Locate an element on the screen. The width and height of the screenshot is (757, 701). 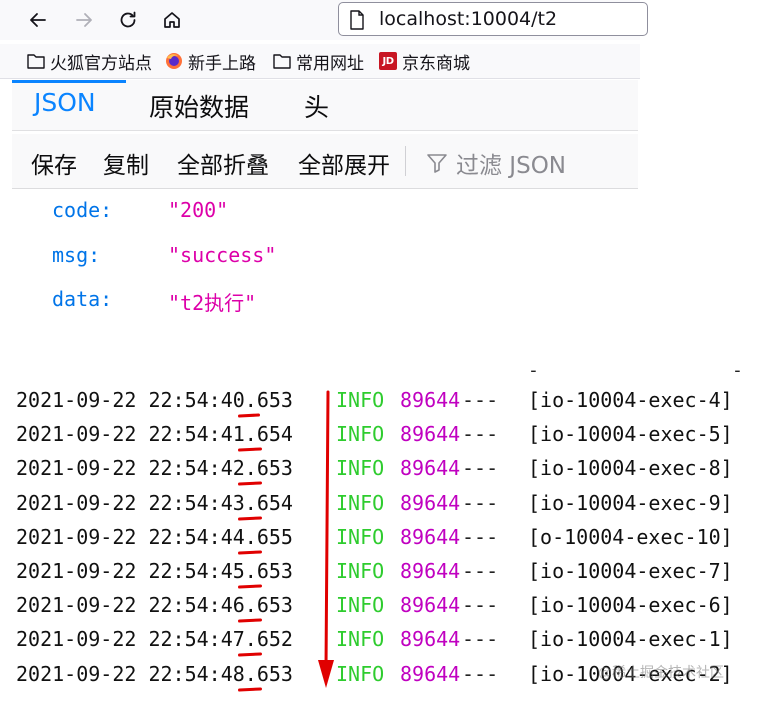
tab-raw-data: 原始数据 is located at coordinates (199, 106).